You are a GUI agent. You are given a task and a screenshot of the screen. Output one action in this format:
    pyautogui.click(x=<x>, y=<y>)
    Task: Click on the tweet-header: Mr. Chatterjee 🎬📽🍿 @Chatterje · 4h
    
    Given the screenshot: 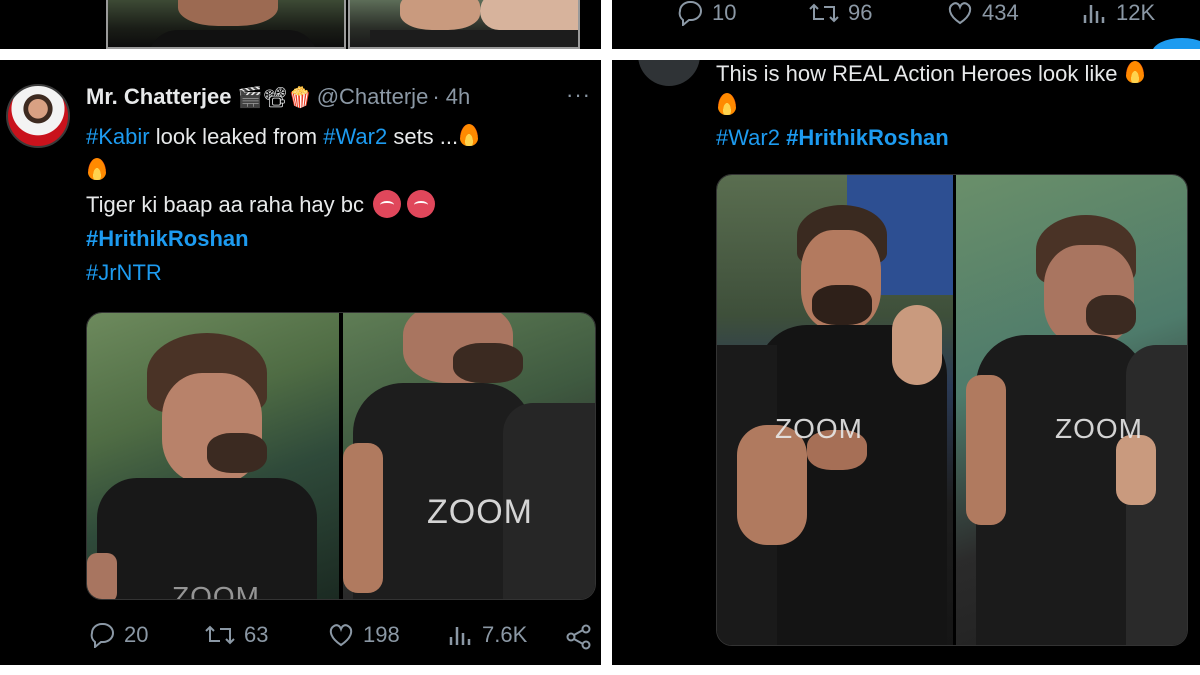 What is the action you would take?
    pyautogui.click(x=278, y=97)
    